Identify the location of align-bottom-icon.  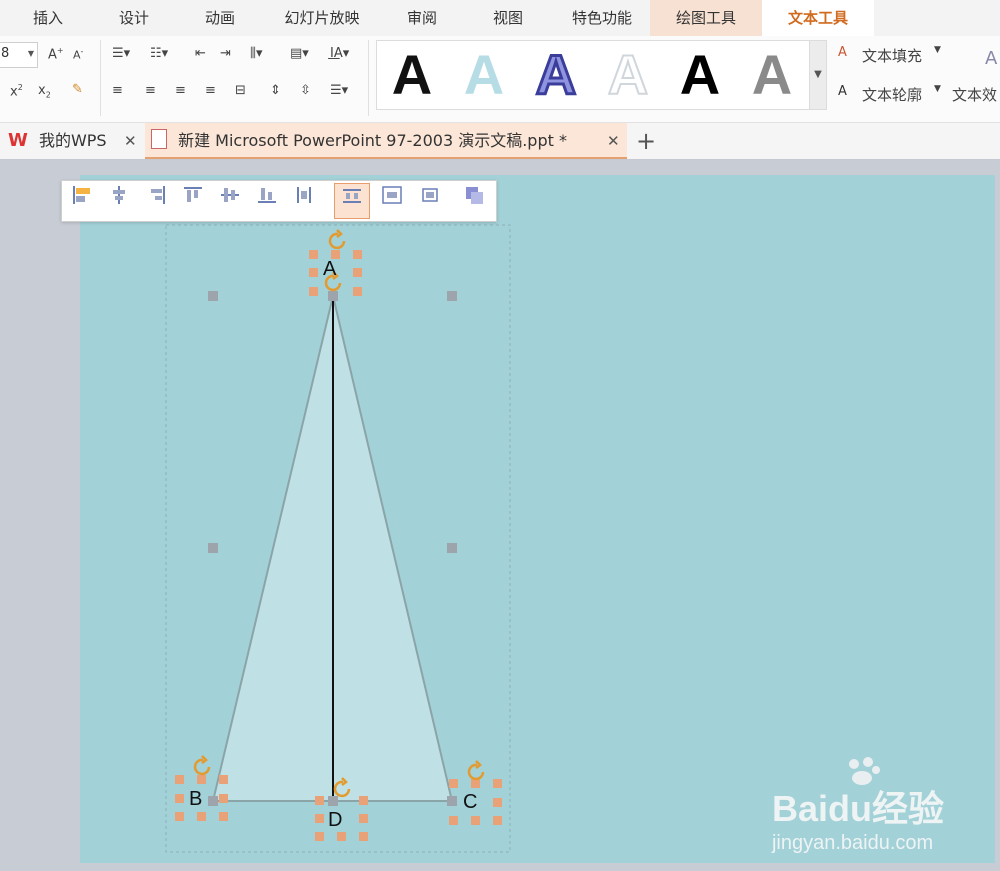
(267, 201).